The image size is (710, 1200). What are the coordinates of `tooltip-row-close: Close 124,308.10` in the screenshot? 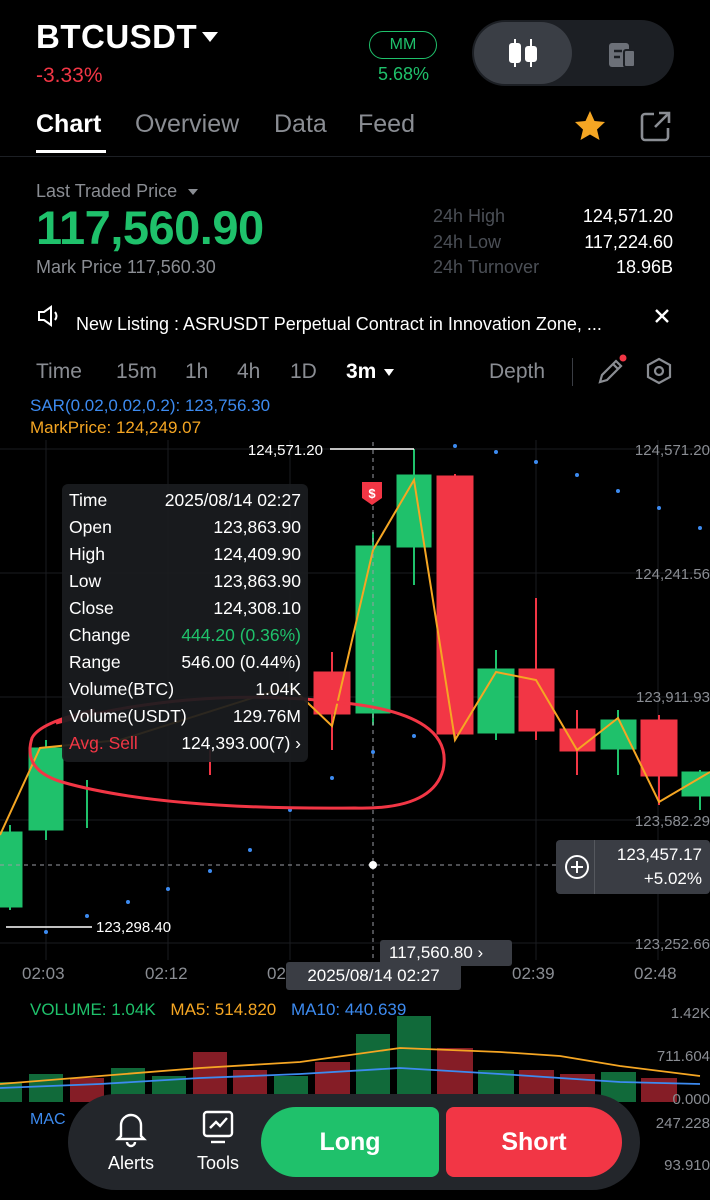 It's located at (185, 608).